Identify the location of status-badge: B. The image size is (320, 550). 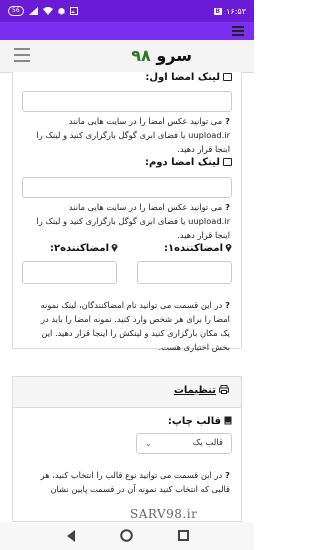
(218, 11).